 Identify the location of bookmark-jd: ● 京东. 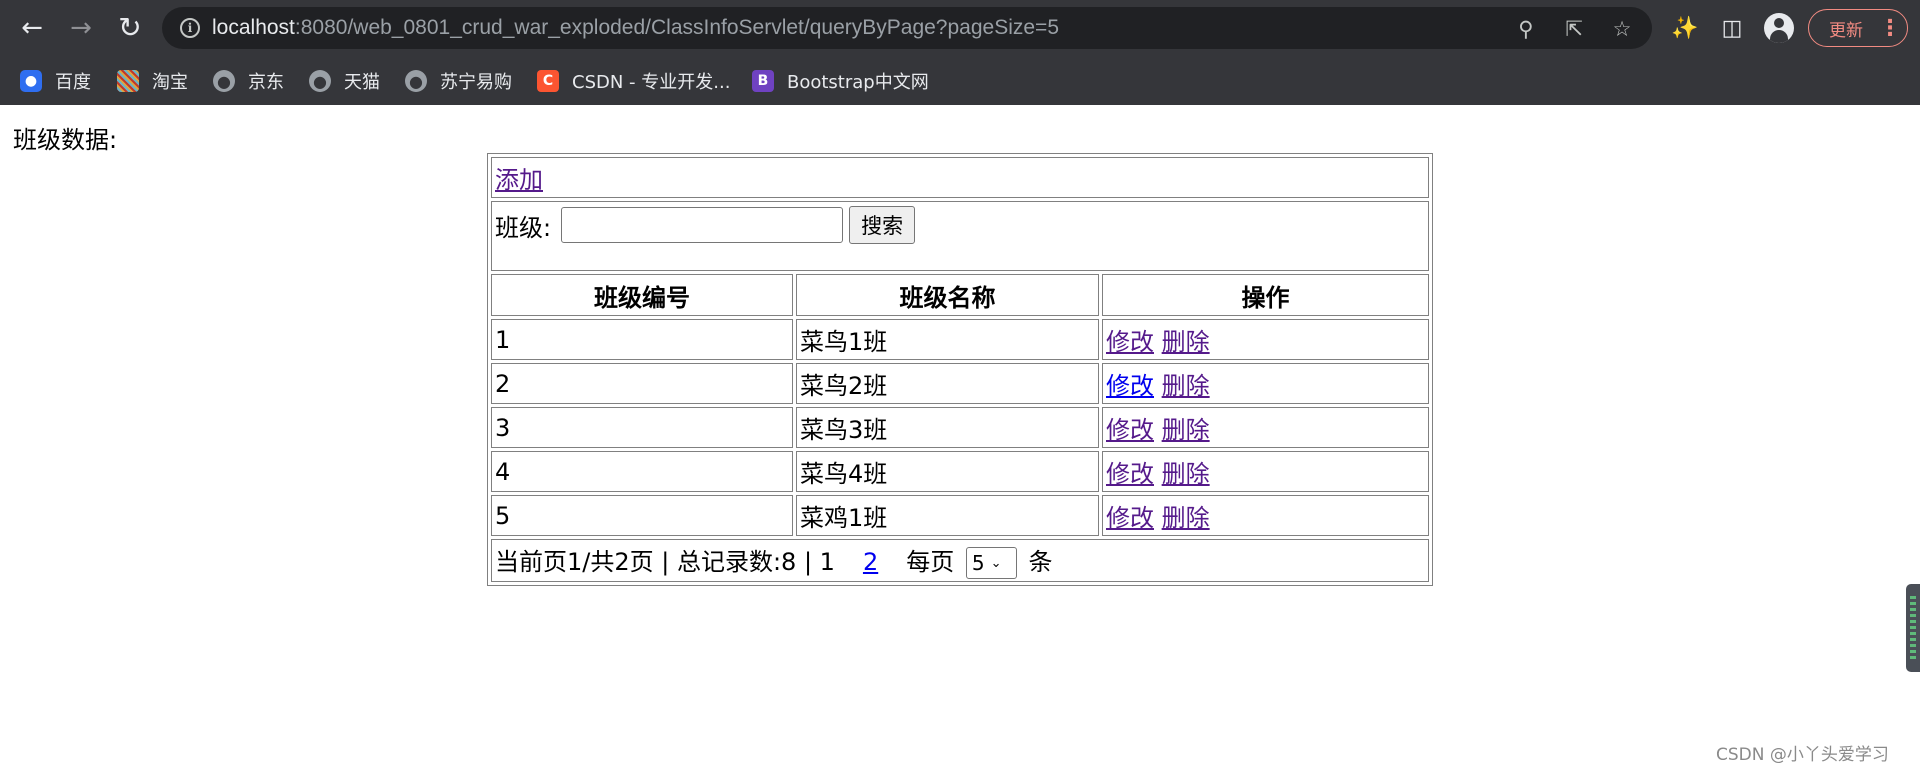
(248, 81).